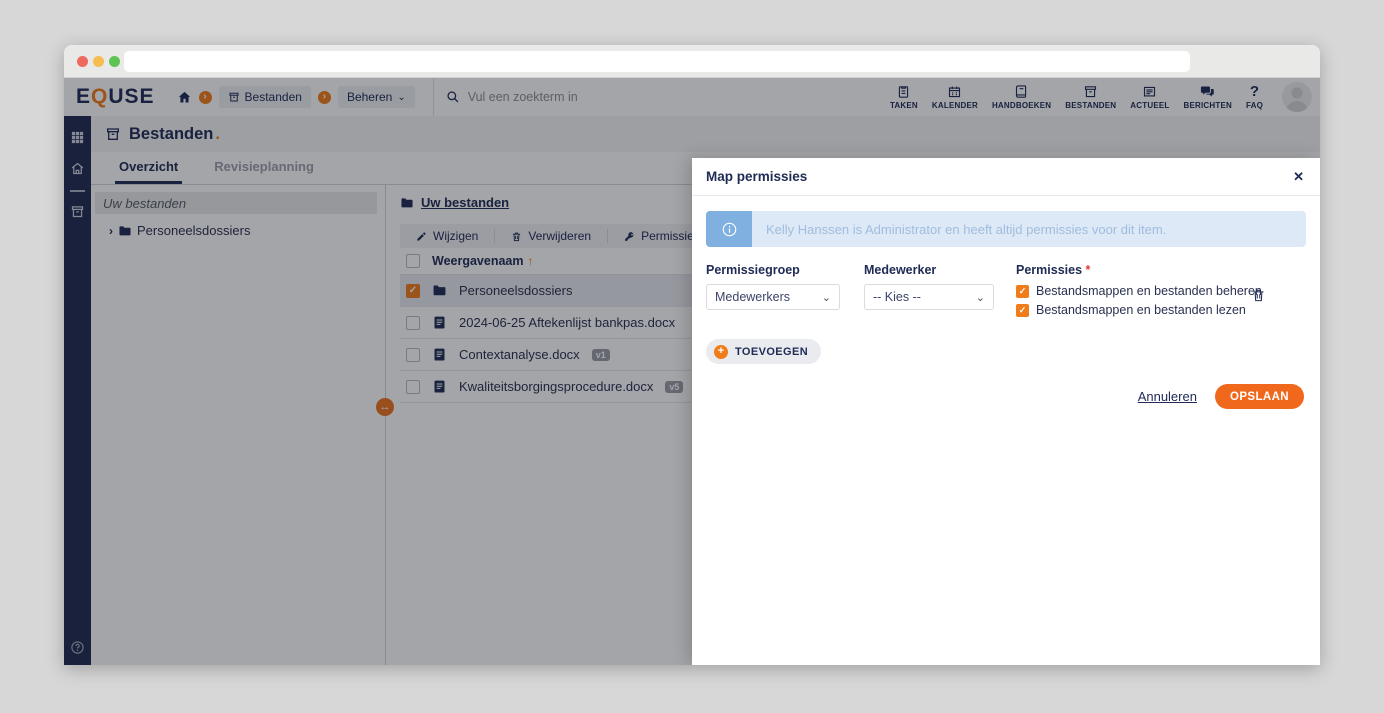 The image size is (1384, 713). I want to click on employee-field: Medewerker -- Kies -- ⌄, so click(940, 292).